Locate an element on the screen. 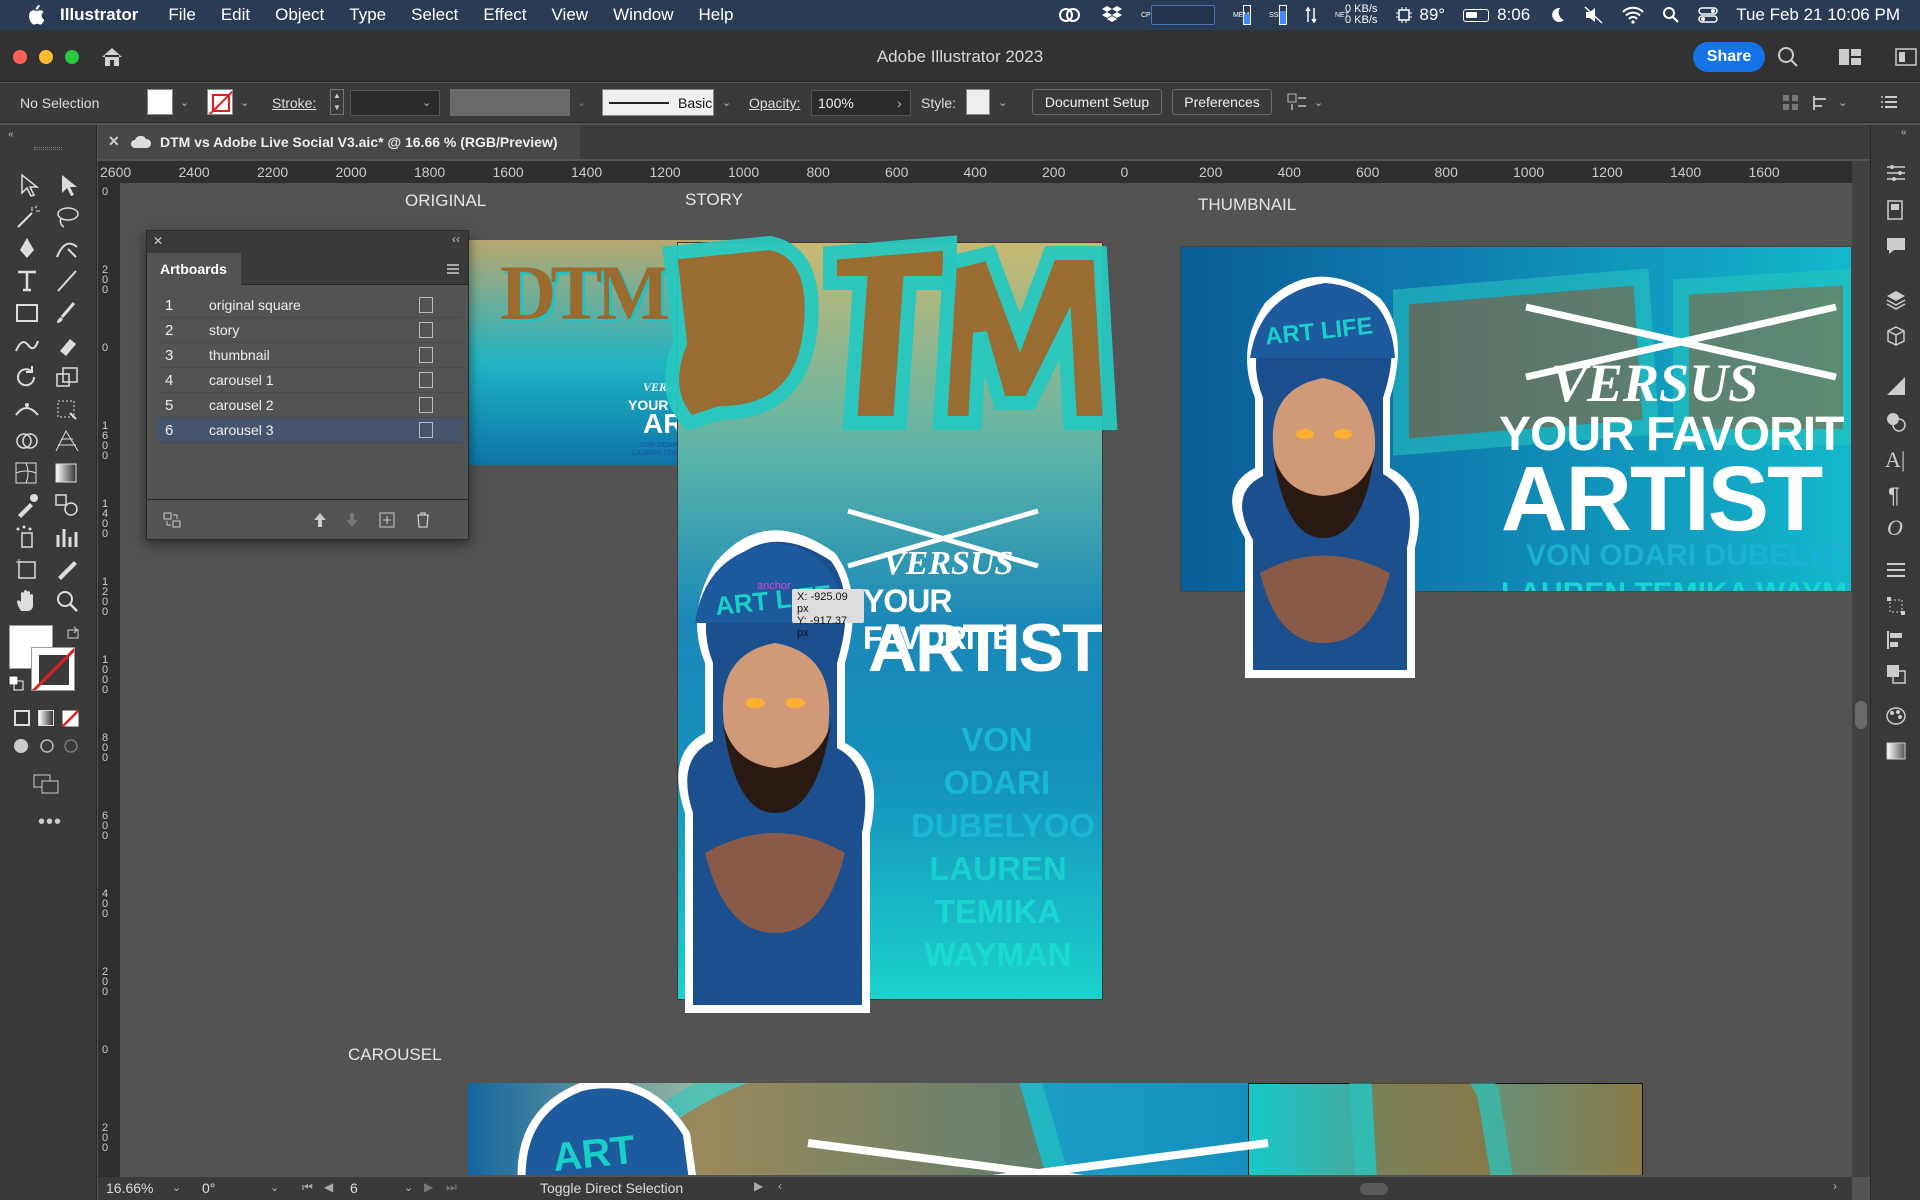  artboard-tool-icon is located at coordinates (27, 569).